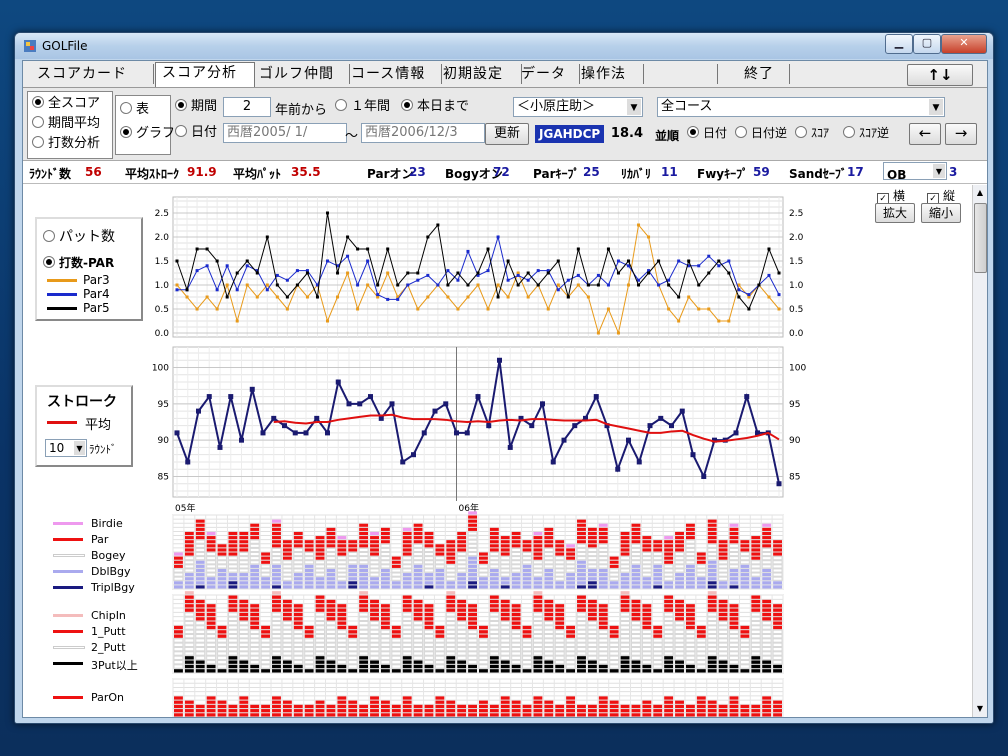 The image size is (1008, 756). Describe the element at coordinates (940, 75) in the screenshot. I see `sort-order-button: ↑↓` at that location.